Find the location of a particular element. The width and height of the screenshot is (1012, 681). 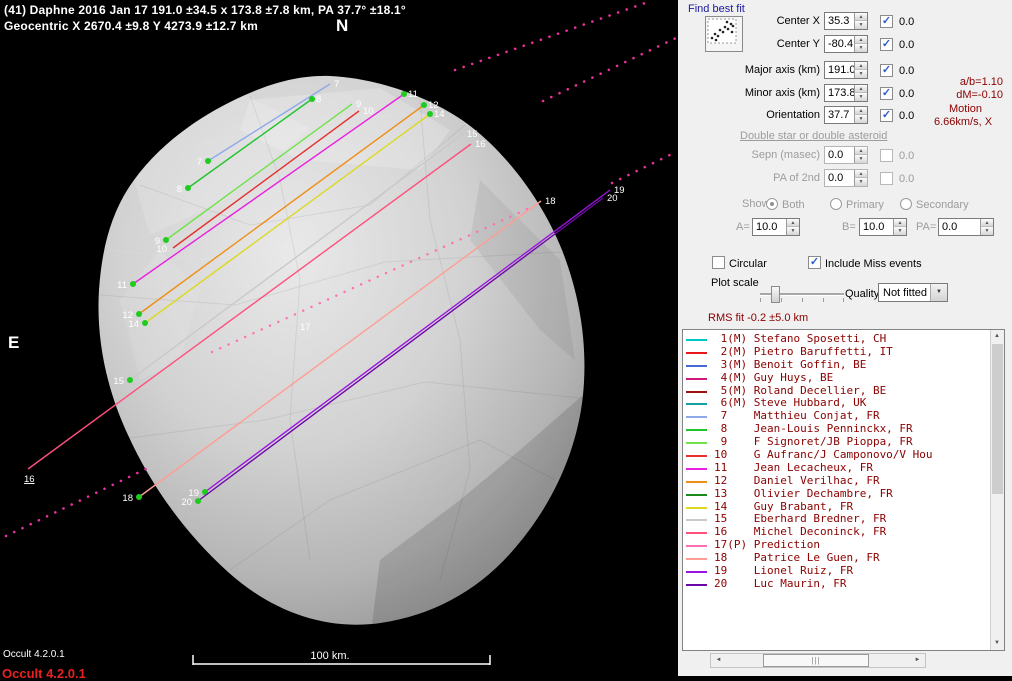

pa-spin-down-icon: ▼ is located at coordinates (986, 231).